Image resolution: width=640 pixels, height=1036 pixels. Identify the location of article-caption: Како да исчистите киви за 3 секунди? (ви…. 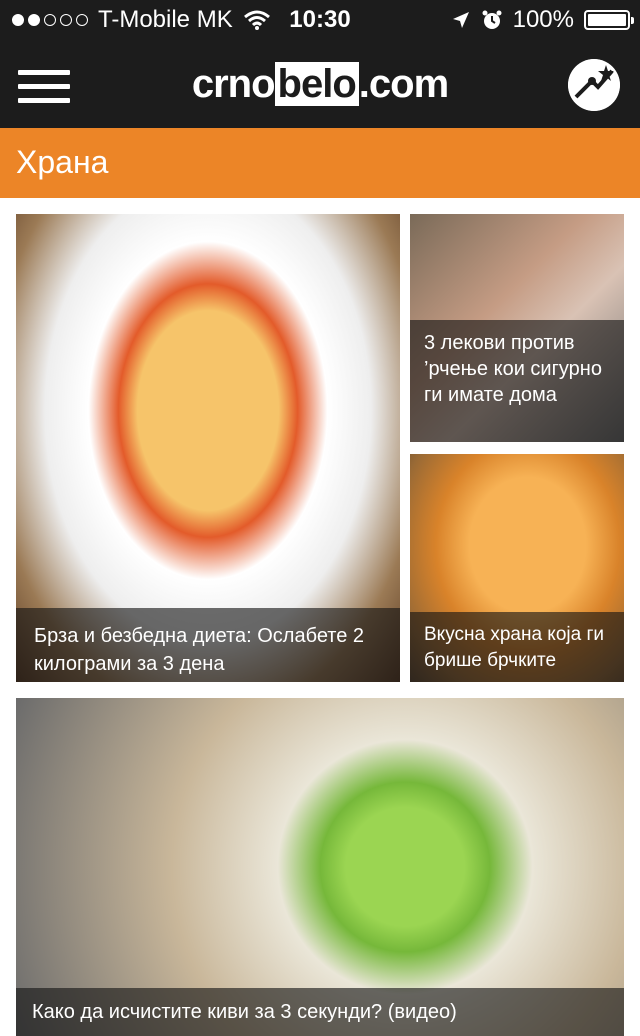
(320, 1012).